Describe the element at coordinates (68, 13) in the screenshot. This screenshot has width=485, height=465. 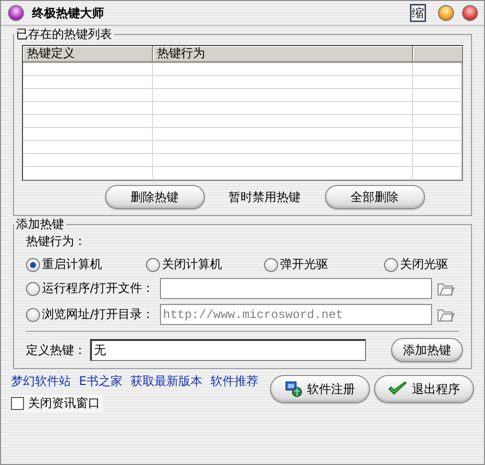
I see `window-title: 终极热键大师` at that location.